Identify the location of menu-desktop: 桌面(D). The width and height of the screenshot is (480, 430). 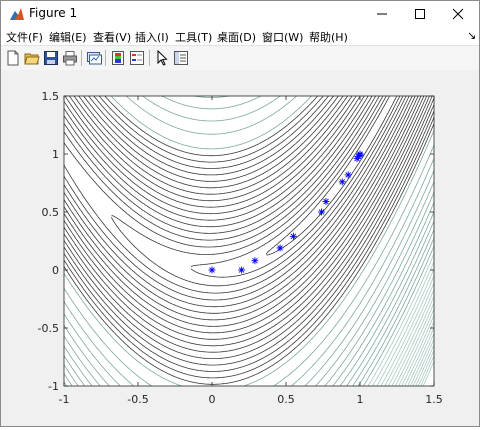
(236, 37).